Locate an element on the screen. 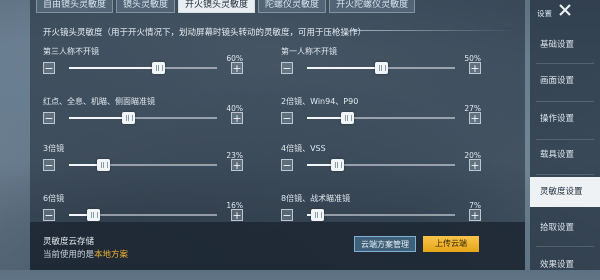 This screenshot has width=600, height=280. section-title: 开火镜头灵敏度（用于开火情况下，划动屏幕时镜头转动的灵敏度，可用于压枪操作） is located at coordinates (205, 33).